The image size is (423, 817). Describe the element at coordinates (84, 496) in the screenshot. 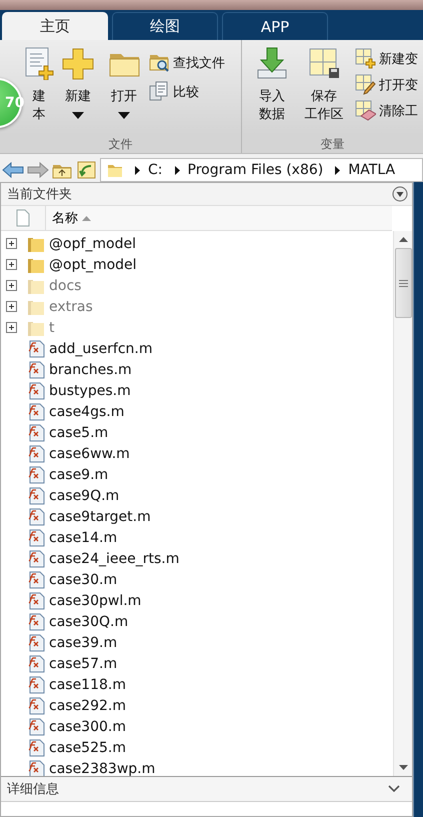

I see `file-name: case9Q.m` at that location.